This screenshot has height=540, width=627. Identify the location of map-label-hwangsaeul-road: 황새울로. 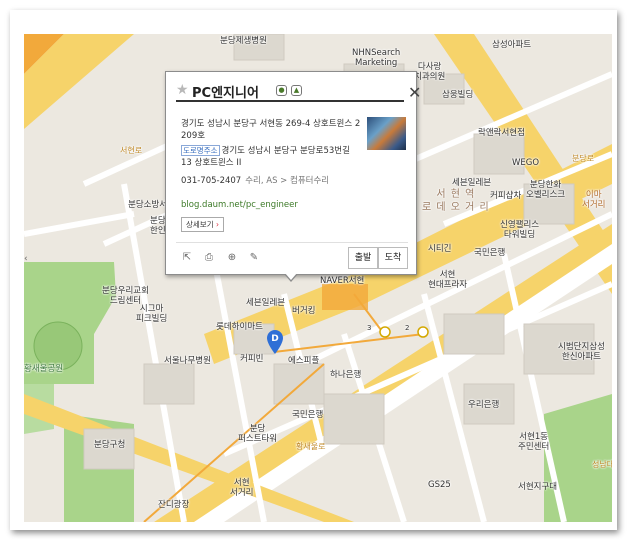
(311, 446).